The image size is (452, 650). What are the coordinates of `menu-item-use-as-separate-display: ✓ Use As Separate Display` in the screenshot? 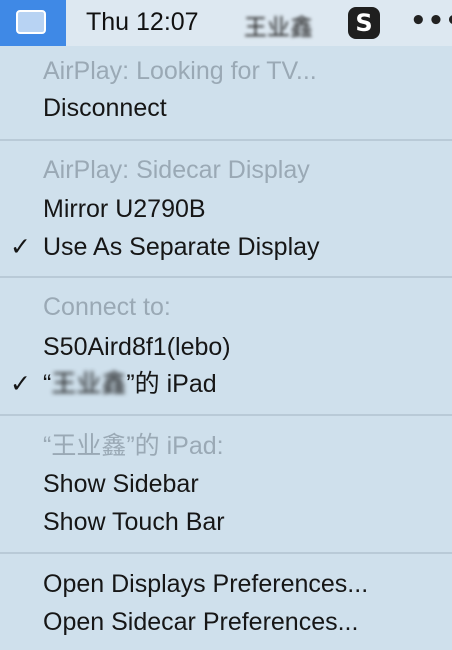 It's located at (226, 247).